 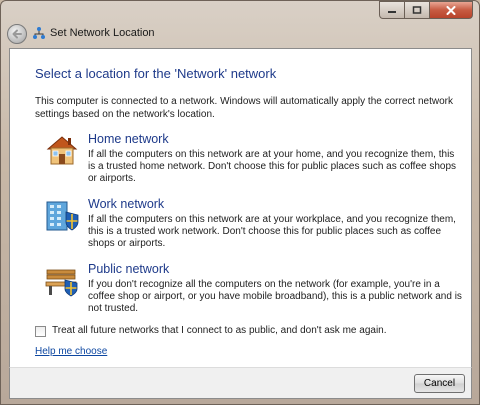 What do you see at coordinates (62, 150) in the screenshot?
I see `home-icon` at bounding box center [62, 150].